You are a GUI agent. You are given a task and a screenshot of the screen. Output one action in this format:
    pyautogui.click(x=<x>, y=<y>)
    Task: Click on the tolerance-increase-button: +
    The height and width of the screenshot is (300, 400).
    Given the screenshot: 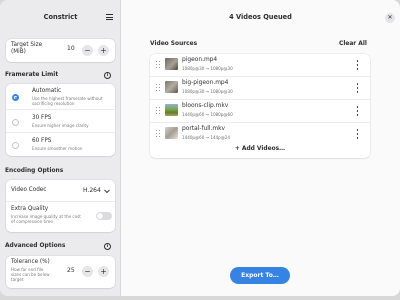 What is the action you would take?
    pyautogui.click(x=103, y=271)
    